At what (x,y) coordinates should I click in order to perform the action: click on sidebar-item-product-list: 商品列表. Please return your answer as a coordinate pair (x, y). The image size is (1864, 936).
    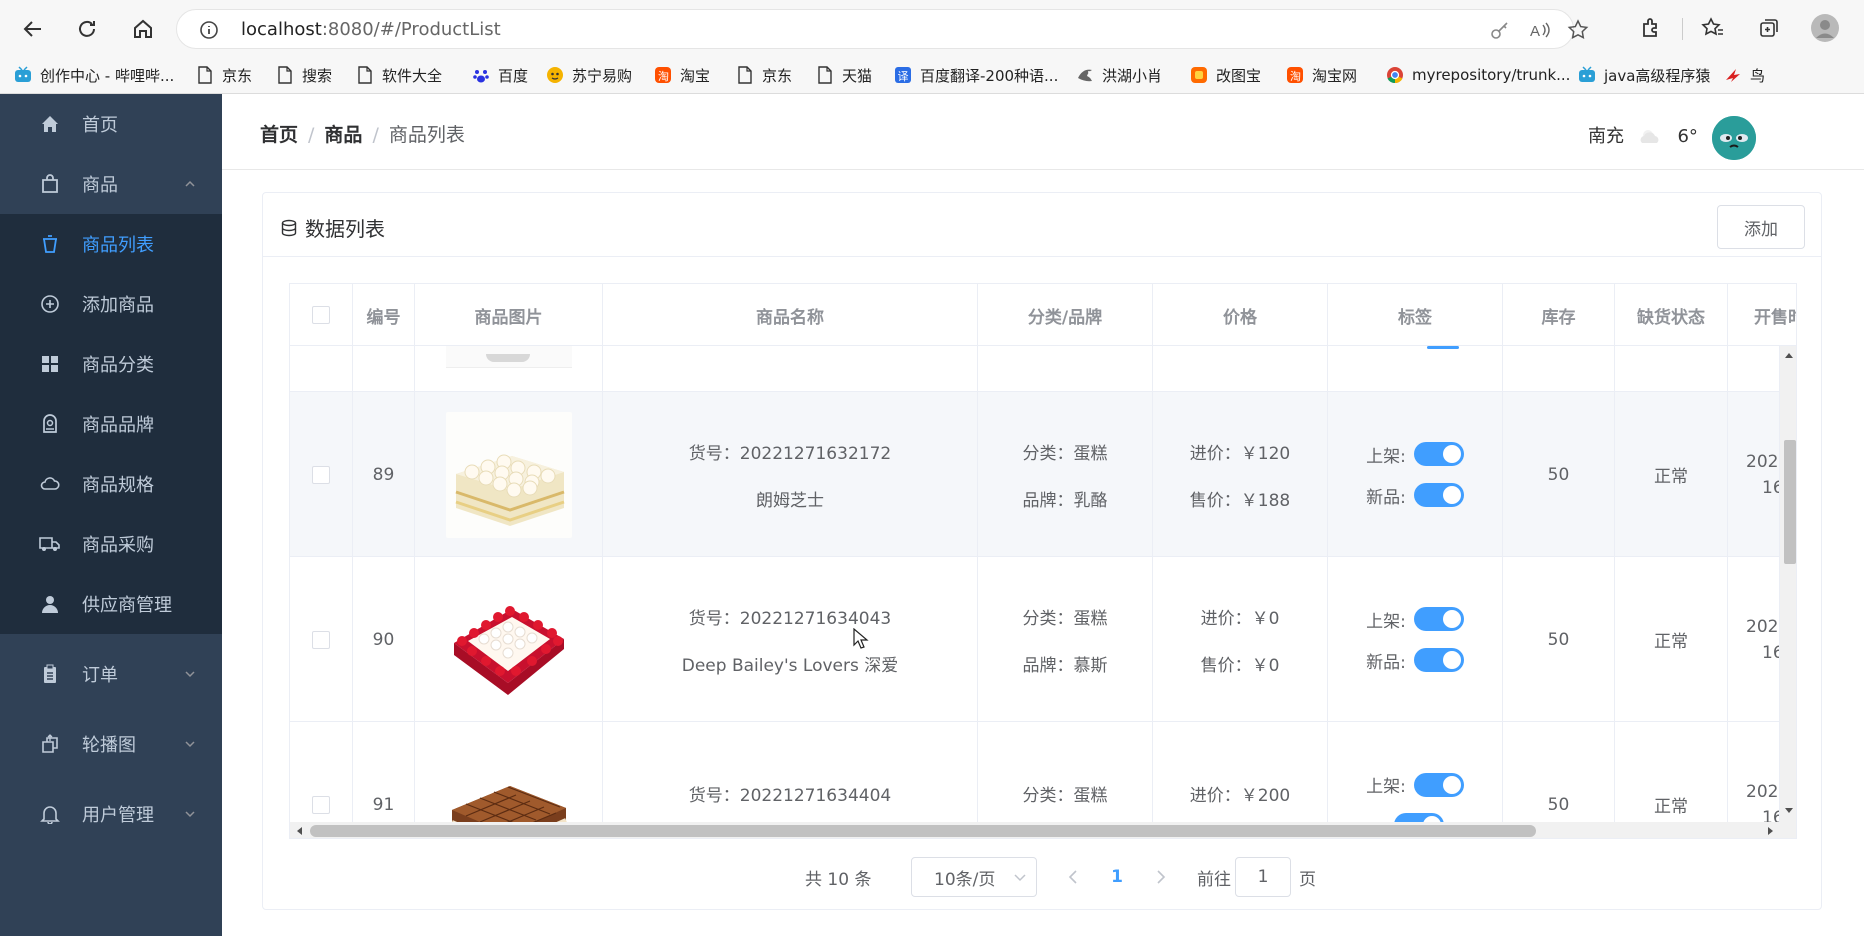
    Looking at the image, I should click on (111, 244).